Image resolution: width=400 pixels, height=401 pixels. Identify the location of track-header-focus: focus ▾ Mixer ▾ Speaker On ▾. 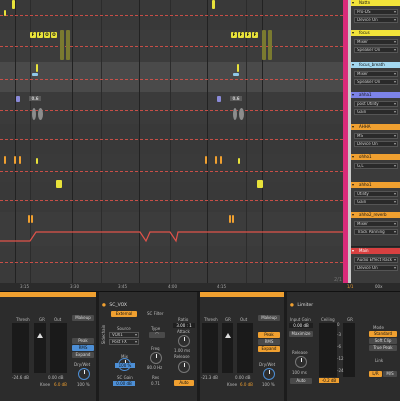
(375, 46).